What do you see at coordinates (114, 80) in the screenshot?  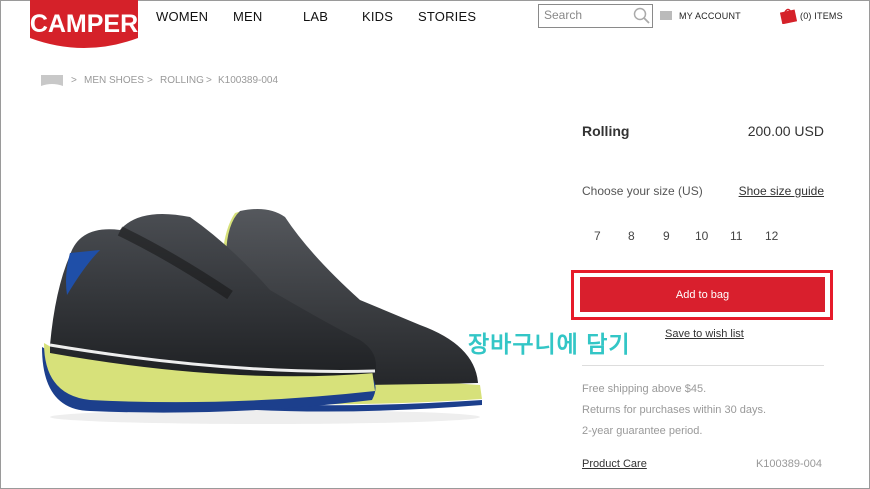 I see `breadcrumb-men-shoes: MEN SHOES` at bounding box center [114, 80].